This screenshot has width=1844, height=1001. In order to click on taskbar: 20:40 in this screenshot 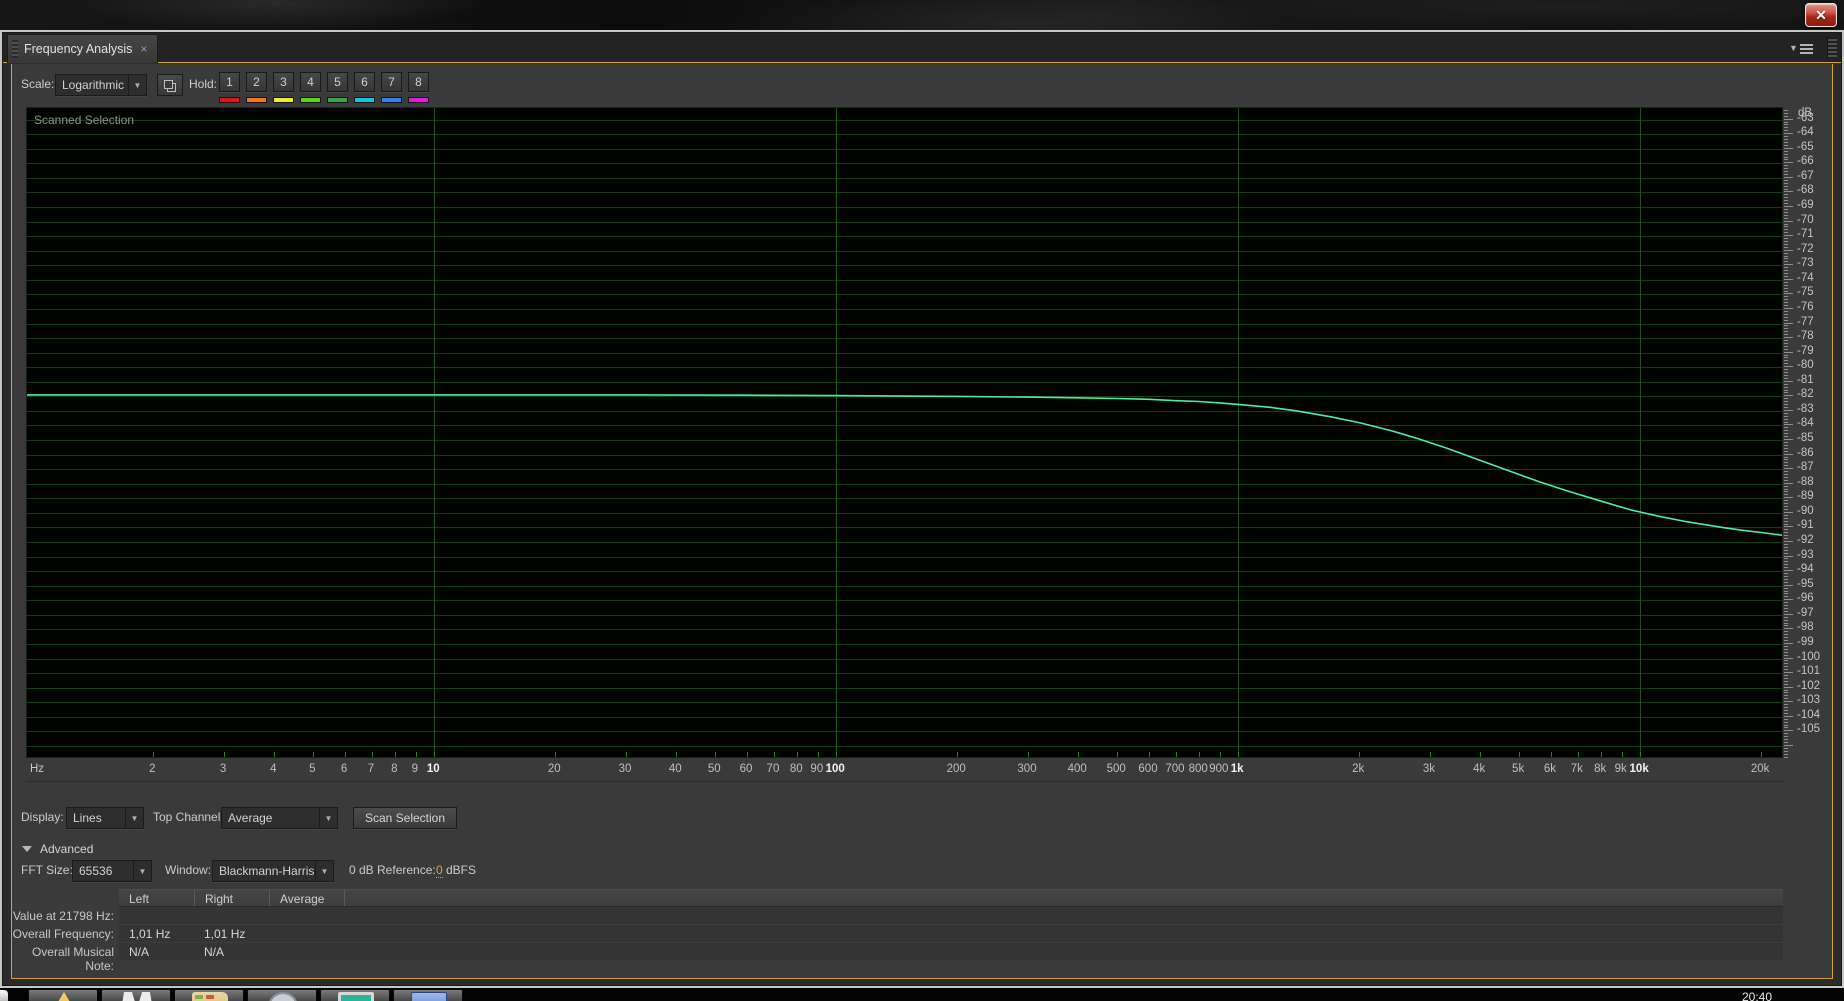, I will do `click(922, 994)`.